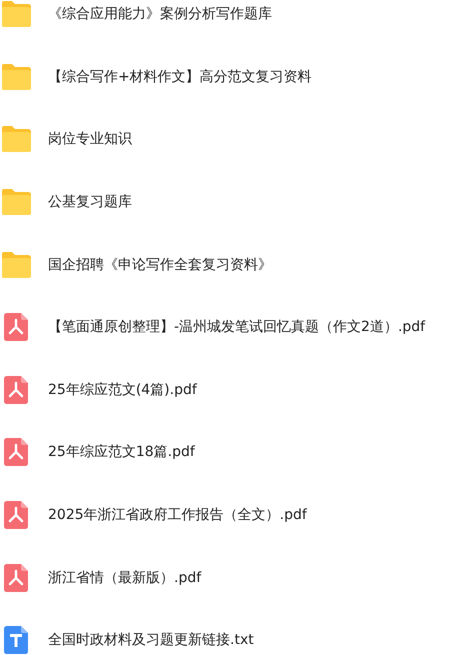 This screenshot has width=460, height=655. Describe the element at coordinates (90, 202) in the screenshot. I see `file-name: 公基复习题库` at that location.